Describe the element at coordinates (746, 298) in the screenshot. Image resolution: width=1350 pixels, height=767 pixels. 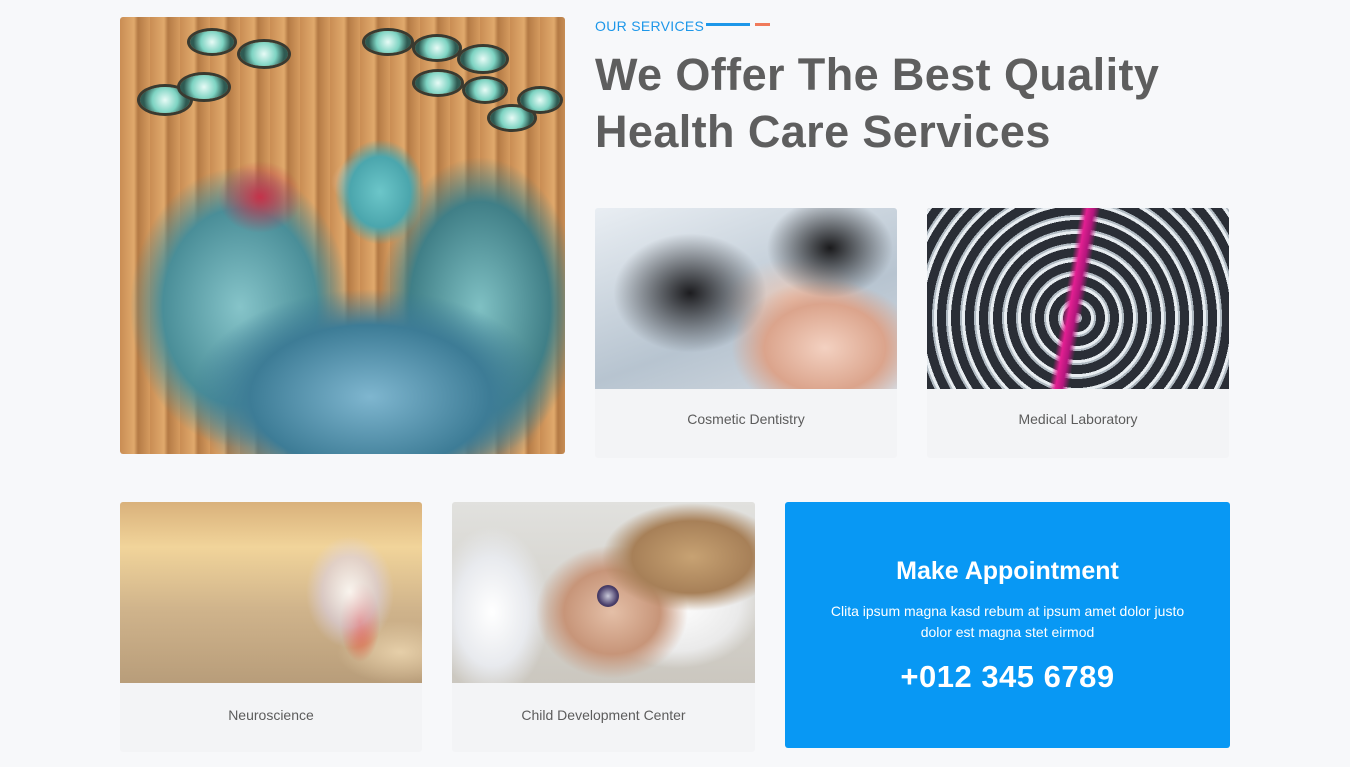
I see `dentistry-photo` at that location.